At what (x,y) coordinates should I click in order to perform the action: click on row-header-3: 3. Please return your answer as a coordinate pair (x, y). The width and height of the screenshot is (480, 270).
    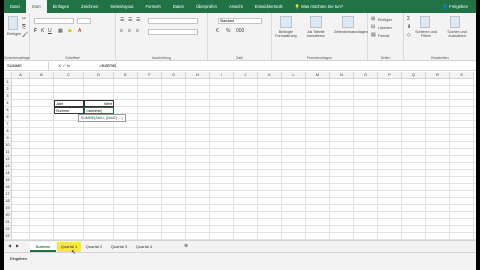
    Looking at the image, I should click on (8, 96).